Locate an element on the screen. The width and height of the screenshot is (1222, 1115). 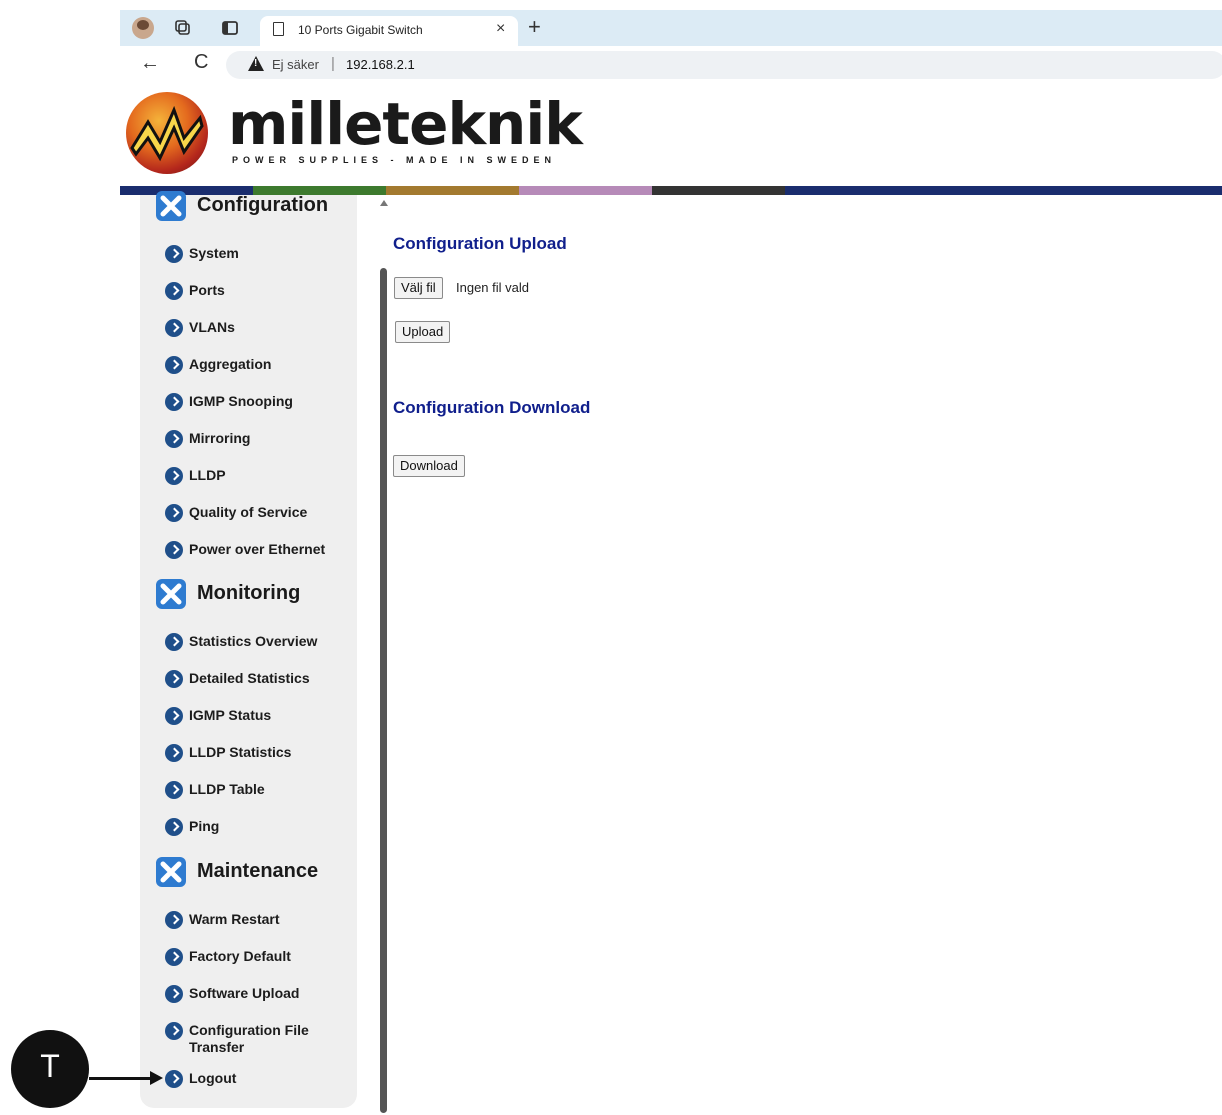
sidebar-item-label: Warm Restart is located at coordinates (234, 919).